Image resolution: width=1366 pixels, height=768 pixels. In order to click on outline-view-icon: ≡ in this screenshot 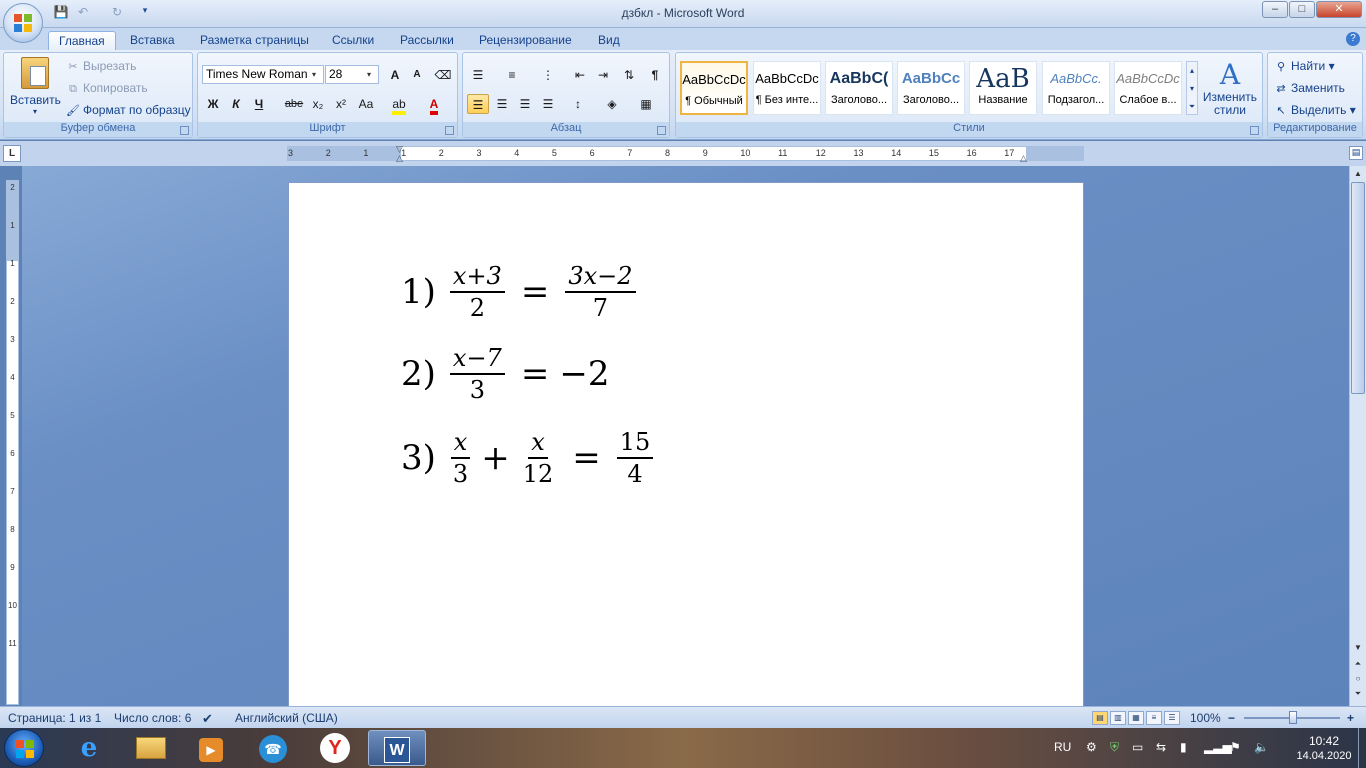, I will do `click(1154, 718)`.